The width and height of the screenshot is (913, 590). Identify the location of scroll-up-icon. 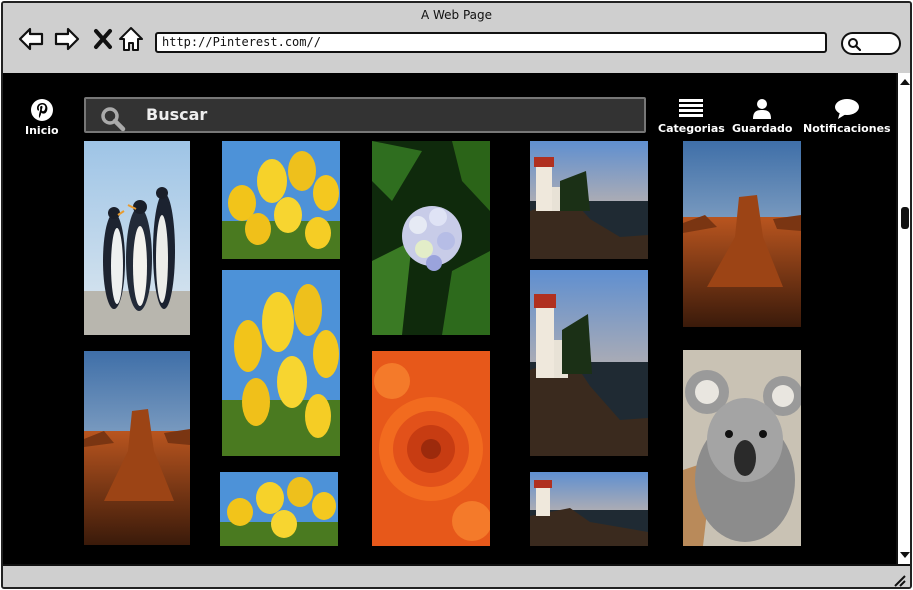
(905, 82).